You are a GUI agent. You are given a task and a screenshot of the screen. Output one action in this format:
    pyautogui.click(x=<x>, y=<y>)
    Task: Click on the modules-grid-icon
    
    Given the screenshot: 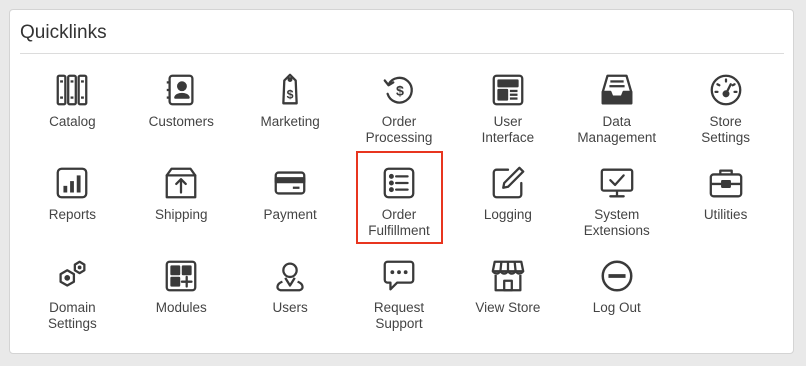 What is the action you would take?
    pyautogui.click(x=181, y=276)
    